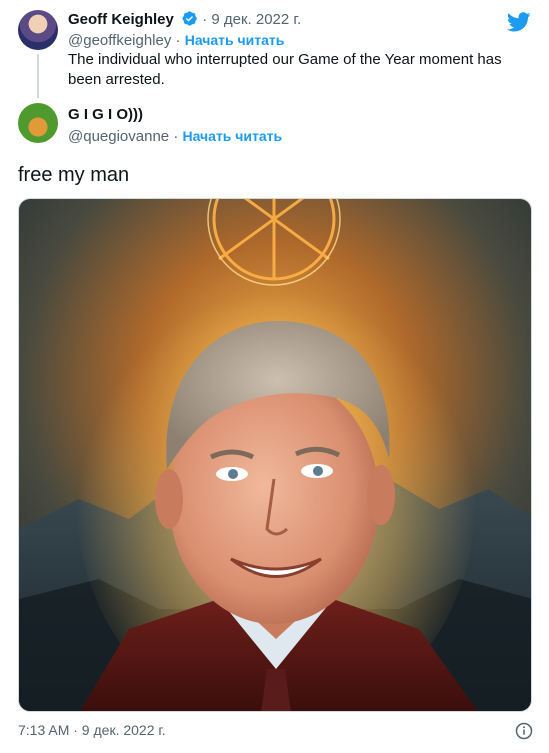 This screenshot has width=549, height=753. What do you see at coordinates (38, 76) in the screenshot?
I see `thread-connector` at bounding box center [38, 76].